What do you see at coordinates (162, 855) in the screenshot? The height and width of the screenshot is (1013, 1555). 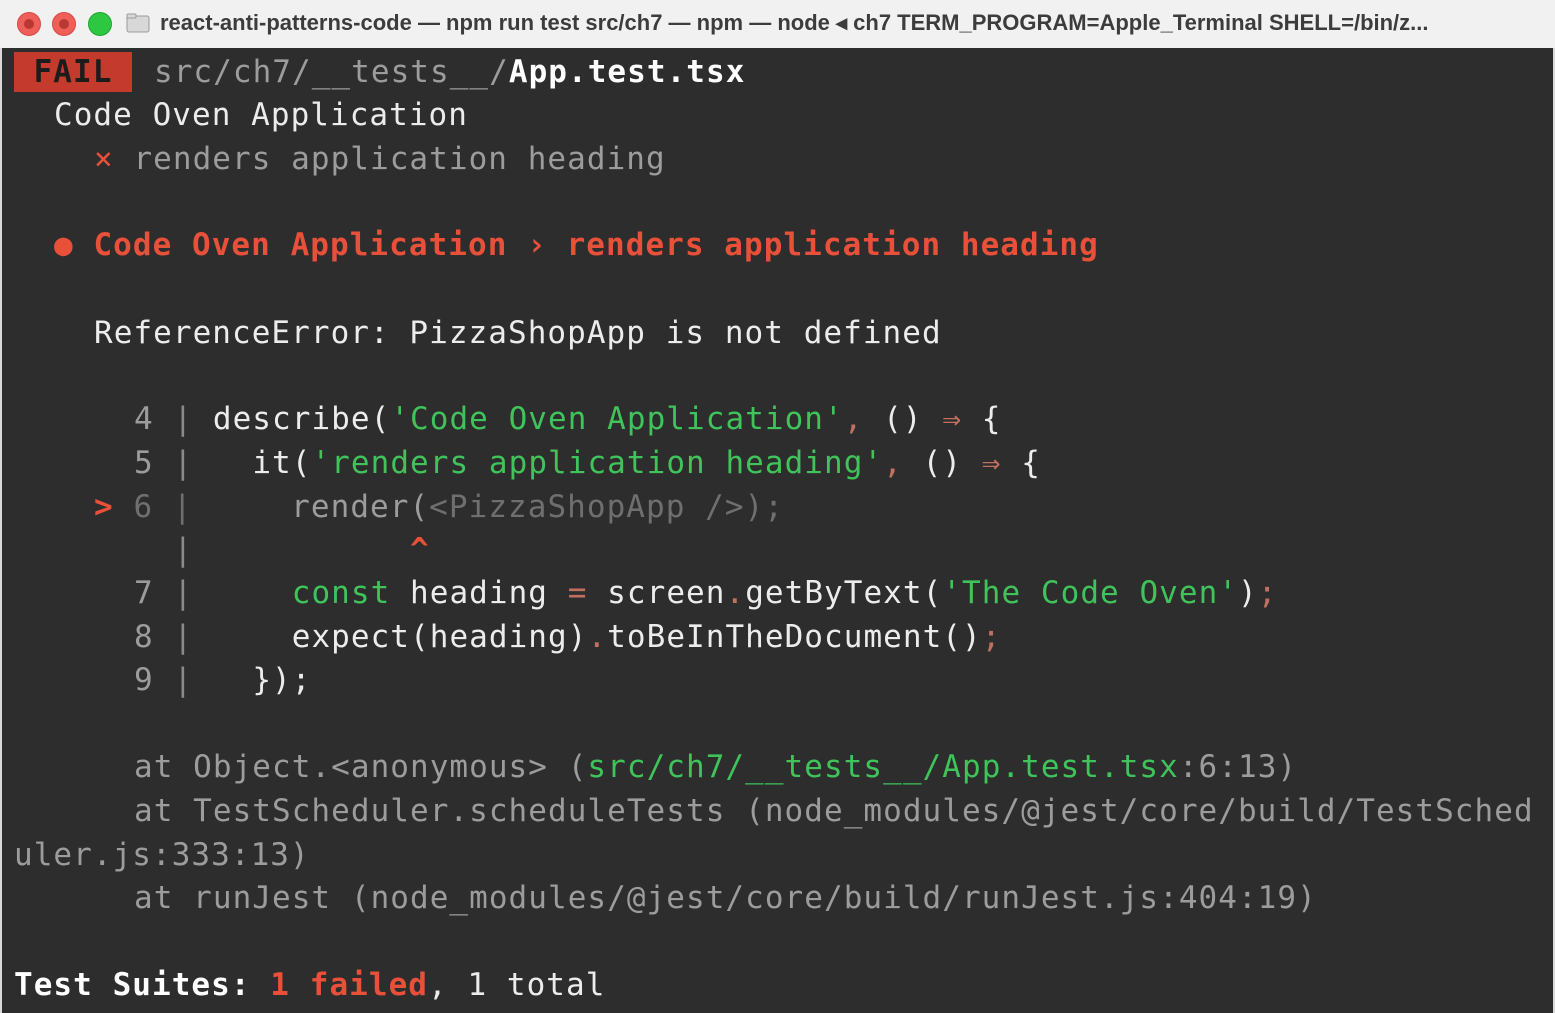 I see `stack-frame-2-wrap: uler.js:333:13)` at bounding box center [162, 855].